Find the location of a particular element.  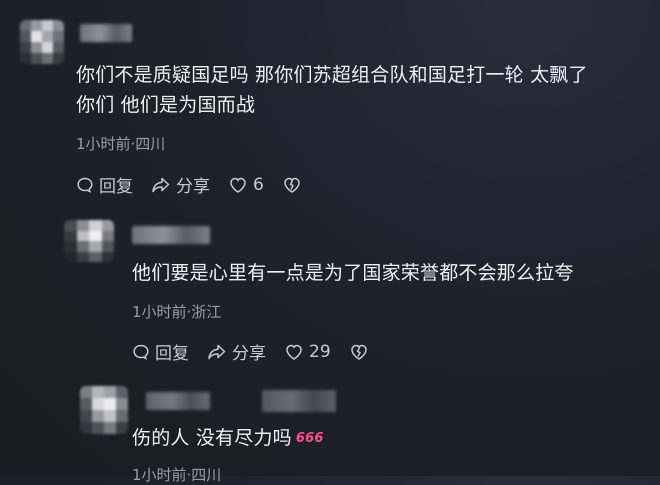

comment-text-content: 伤的人 没有尽力吗 is located at coordinates (212, 438).